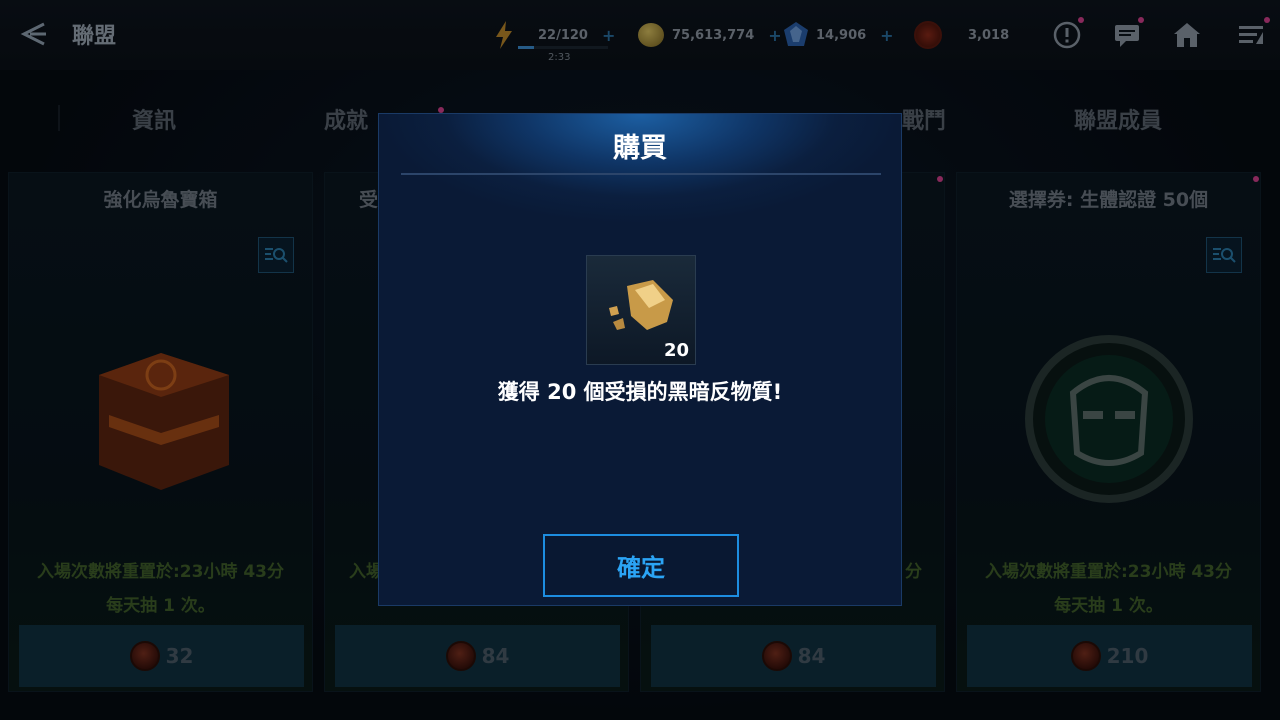  Describe the element at coordinates (641, 310) in the screenshot. I see `reward-item: 20` at that location.